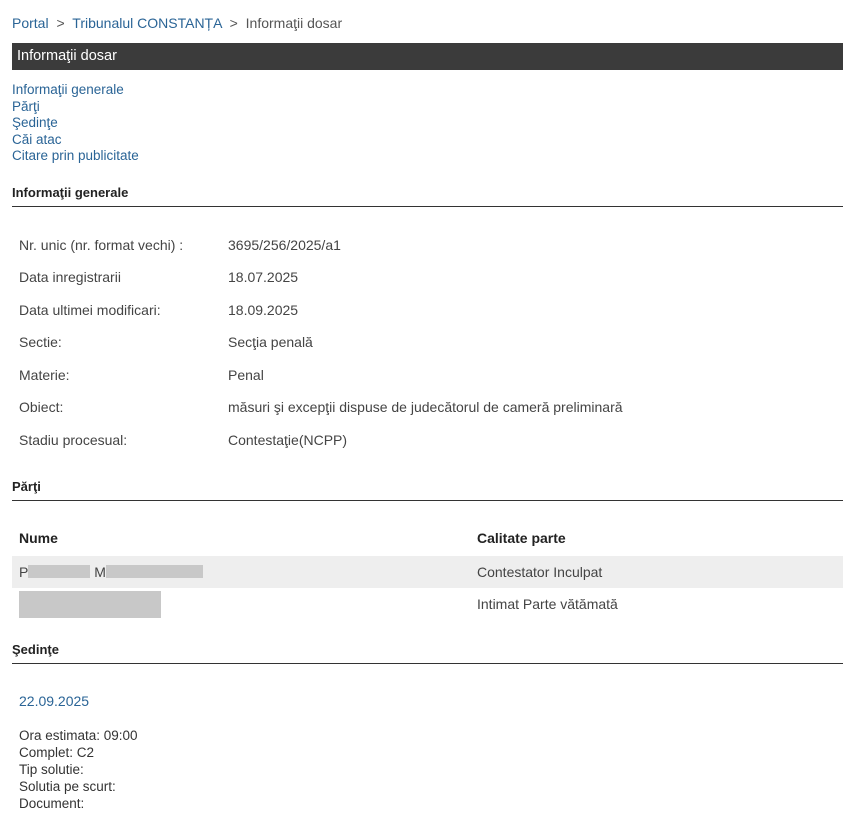 This screenshot has height=827, width=855. Describe the element at coordinates (427, 604) in the screenshot. I see `table-row: Intimat Parte vătămată` at that location.